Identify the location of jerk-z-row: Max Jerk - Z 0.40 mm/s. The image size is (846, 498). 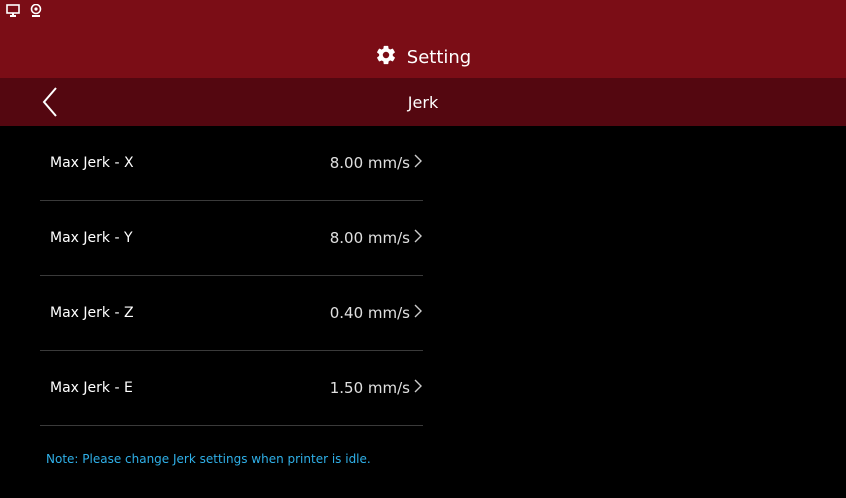
(231, 313).